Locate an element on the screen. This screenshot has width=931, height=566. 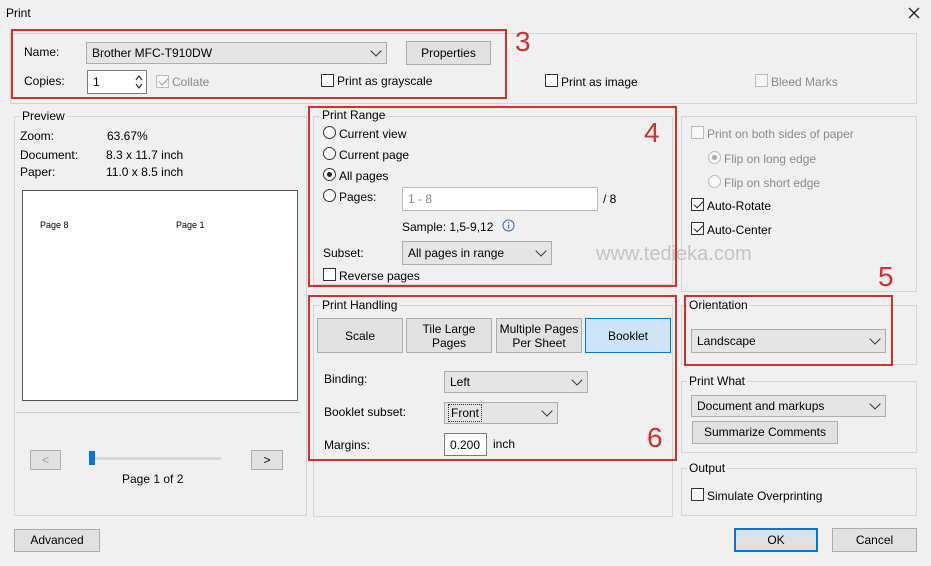
copies-value: 1 is located at coordinates (96, 82).